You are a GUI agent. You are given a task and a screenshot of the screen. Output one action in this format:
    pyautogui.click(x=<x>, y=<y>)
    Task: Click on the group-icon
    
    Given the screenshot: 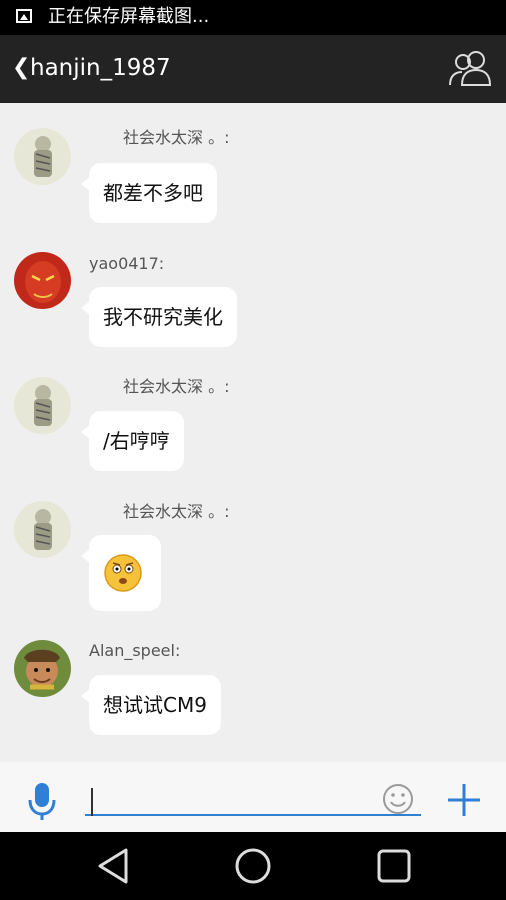 What is the action you would take?
    pyautogui.click(x=470, y=68)
    